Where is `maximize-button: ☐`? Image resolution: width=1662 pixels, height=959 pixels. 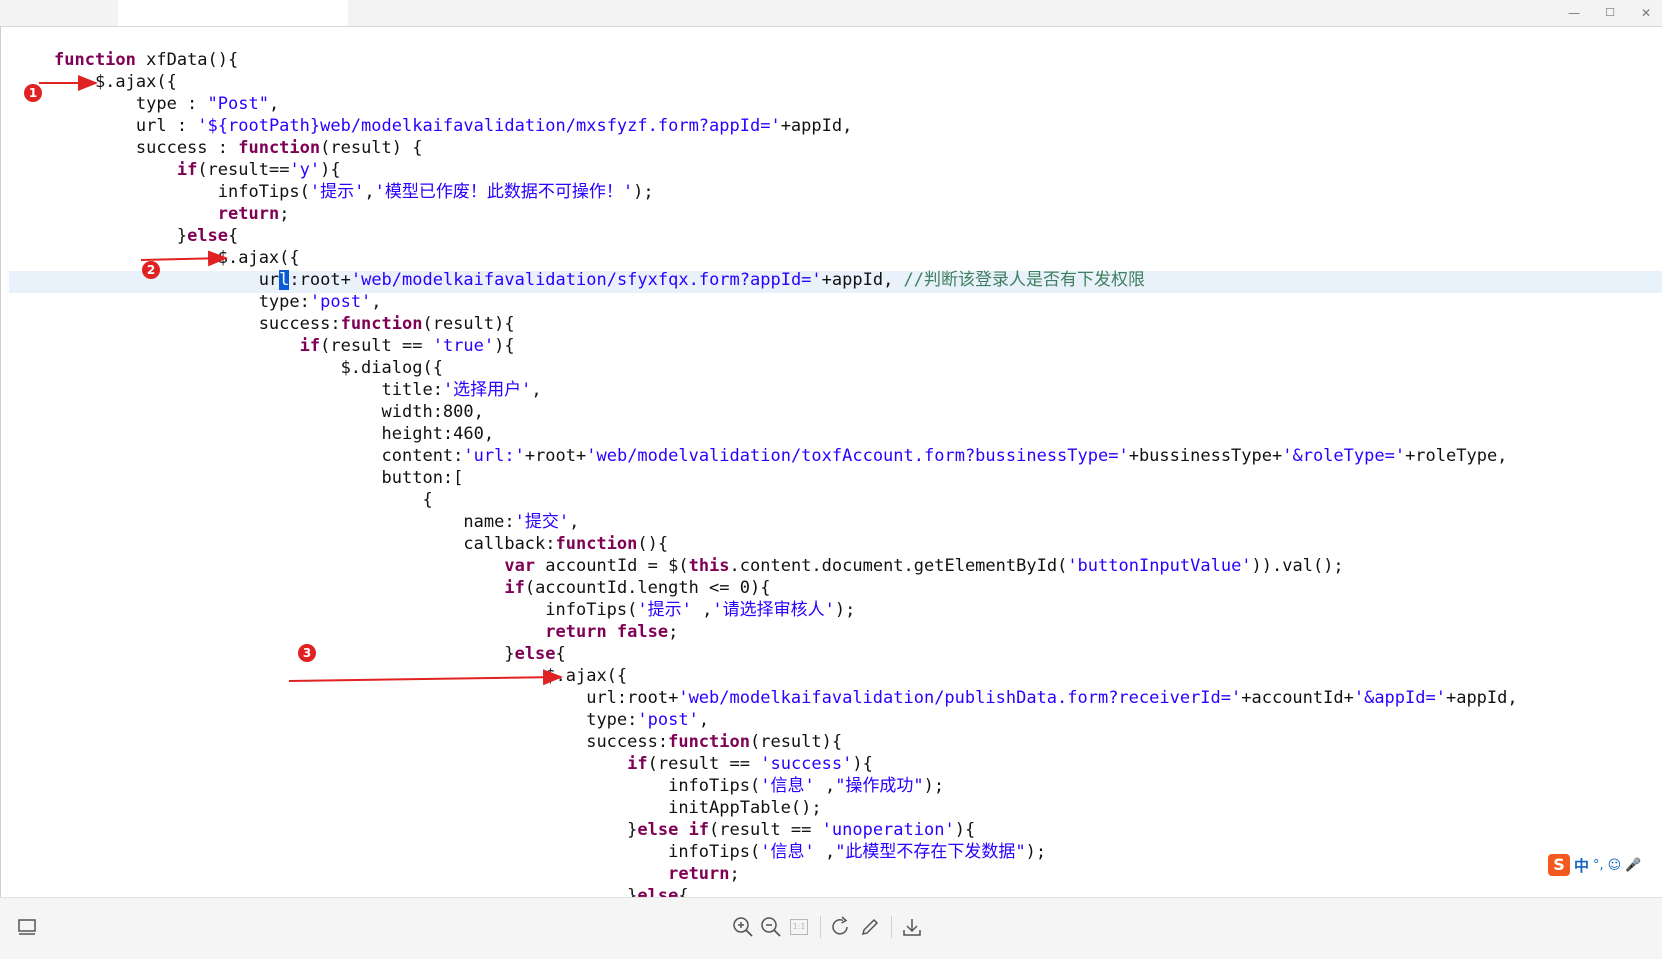
maximize-button: ☐ is located at coordinates (1610, 13).